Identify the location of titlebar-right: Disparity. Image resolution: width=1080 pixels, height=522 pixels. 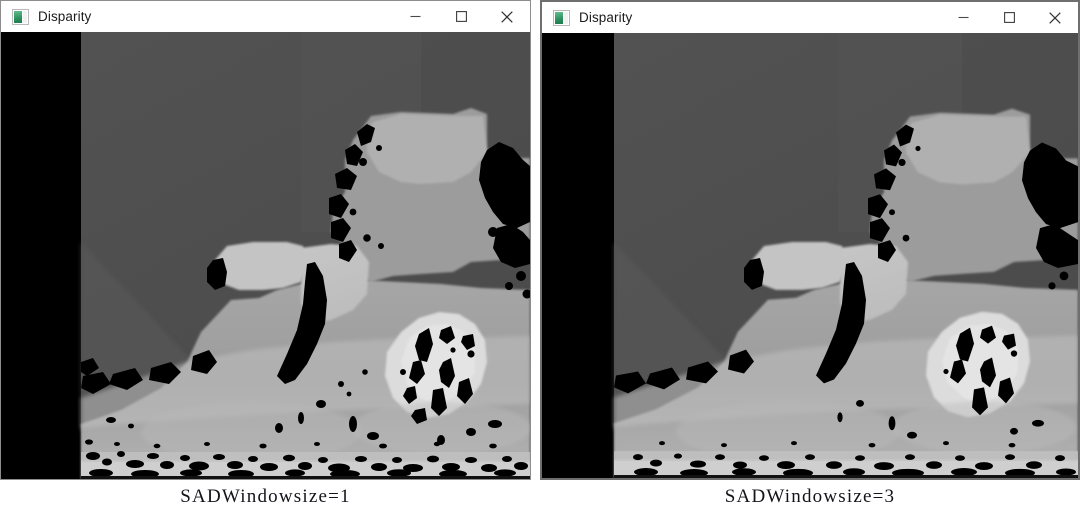
(810, 17).